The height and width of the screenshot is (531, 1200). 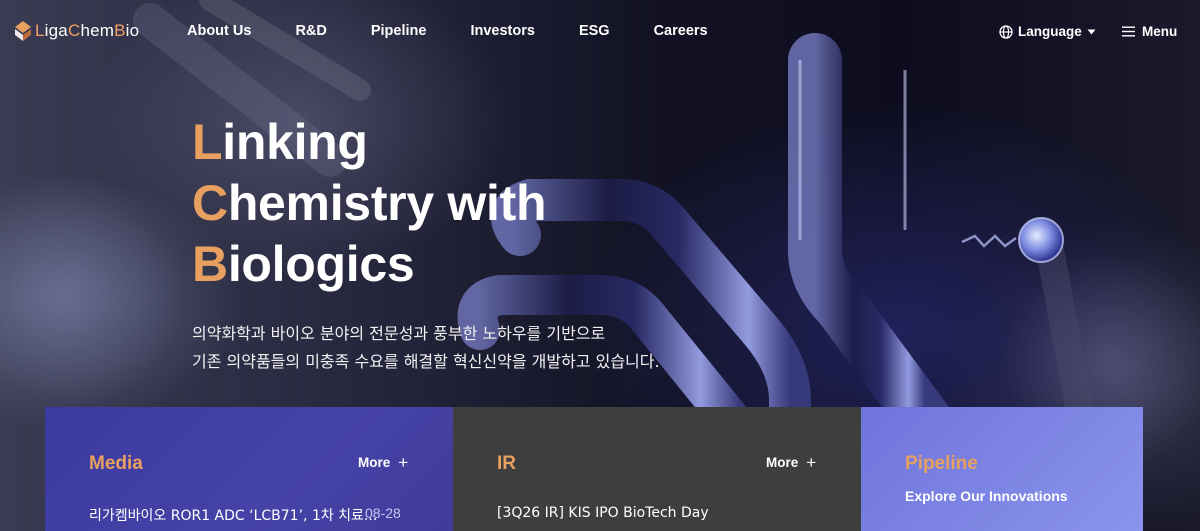 What do you see at coordinates (383, 513) in the screenshot?
I see `media-news-date: 08-28` at bounding box center [383, 513].